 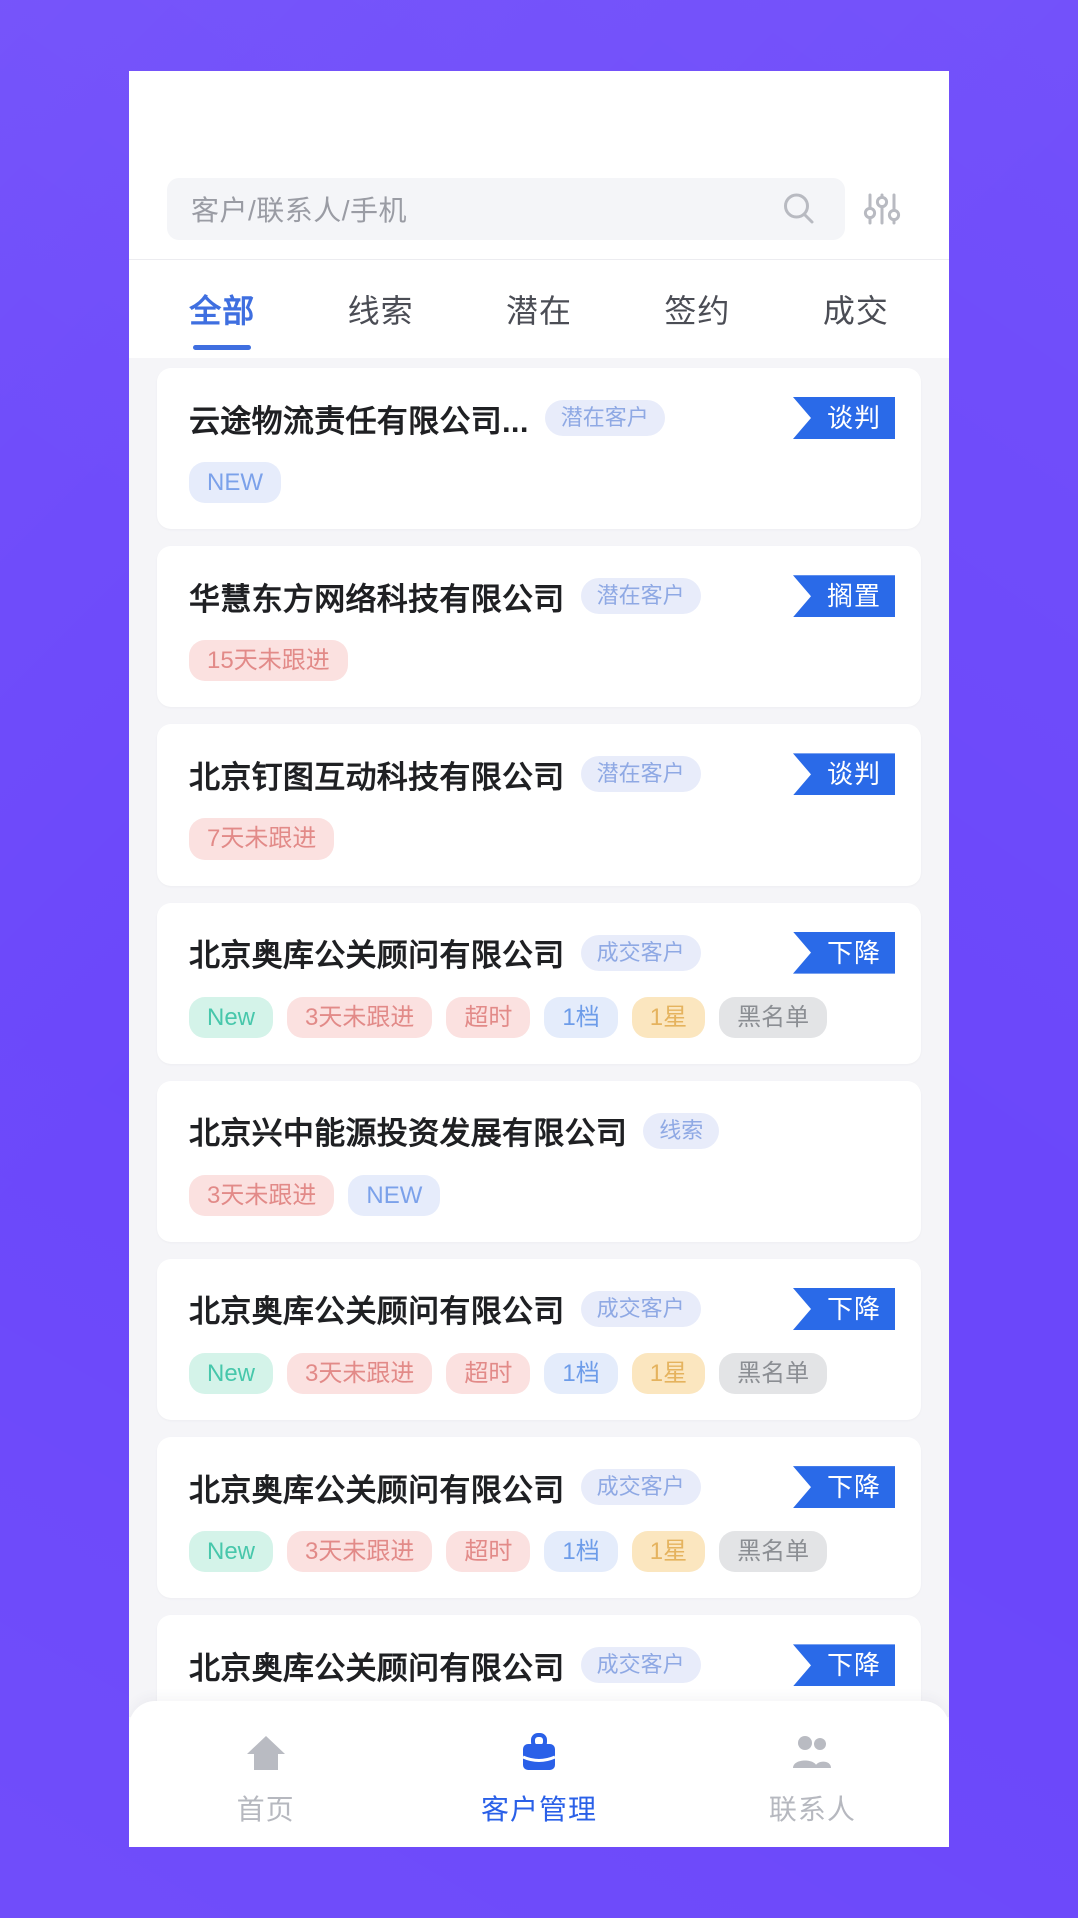 What do you see at coordinates (843, 596) in the screenshot?
I see `status-ribbon: 搁置` at bounding box center [843, 596].